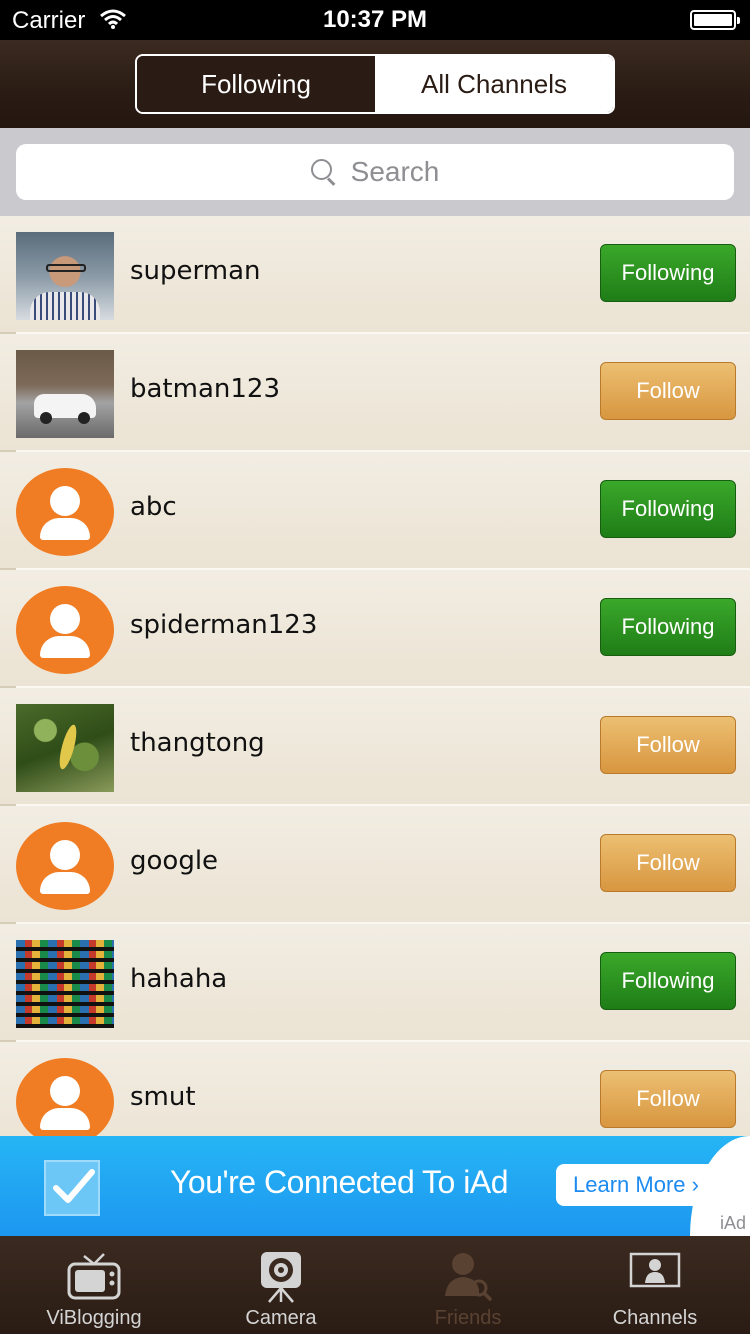 The image size is (750, 1334). I want to click on tab-following: Following, so click(256, 84).